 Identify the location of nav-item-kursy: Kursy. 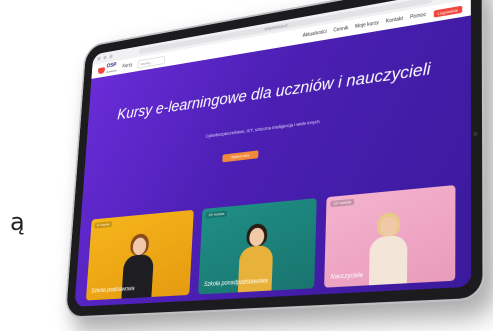
(127, 65).